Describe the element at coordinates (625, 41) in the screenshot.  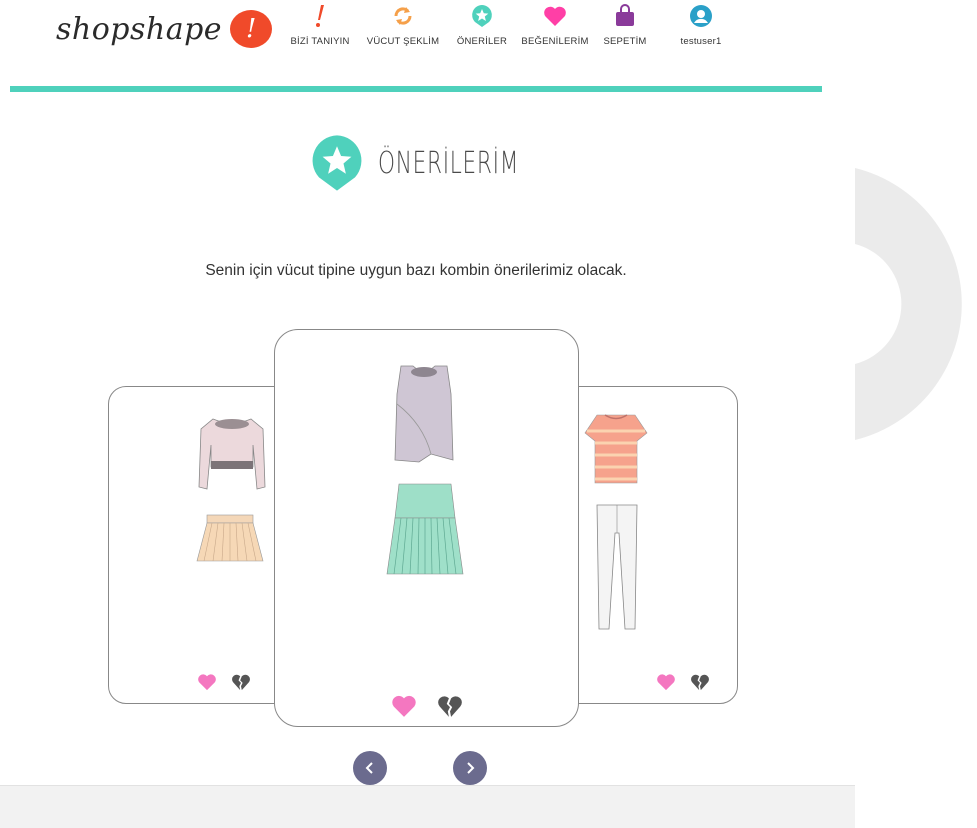
I see `nav-label: SEPETİM` at that location.